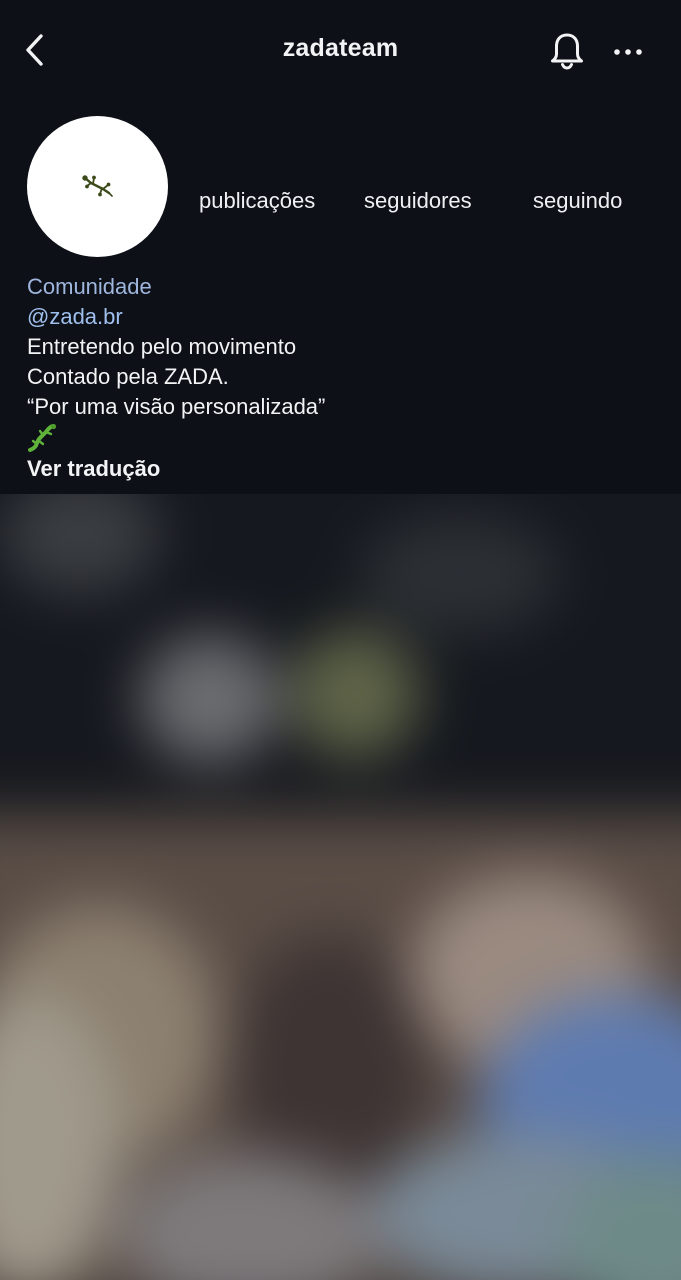 This screenshot has width=681, height=1280. What do you see at coordinates (128, 376) in the screenshot?
I see `bio-line: Contado pela ZADA.` at bounding box center [128, 376].